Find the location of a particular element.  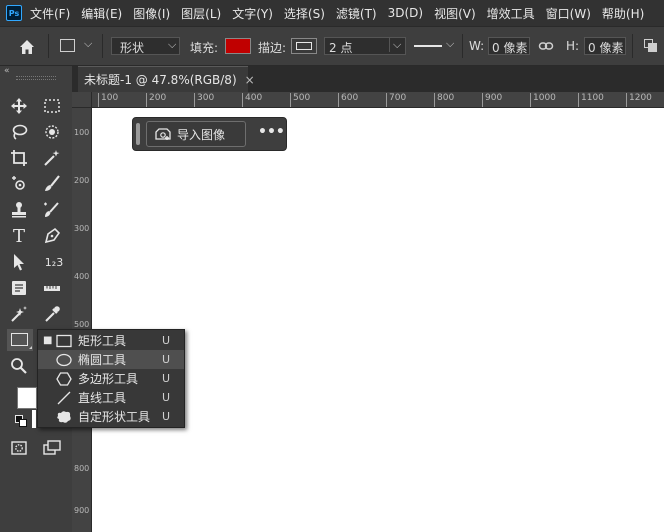

menu-select: 选择(S) is located at coordinates (304, 13).